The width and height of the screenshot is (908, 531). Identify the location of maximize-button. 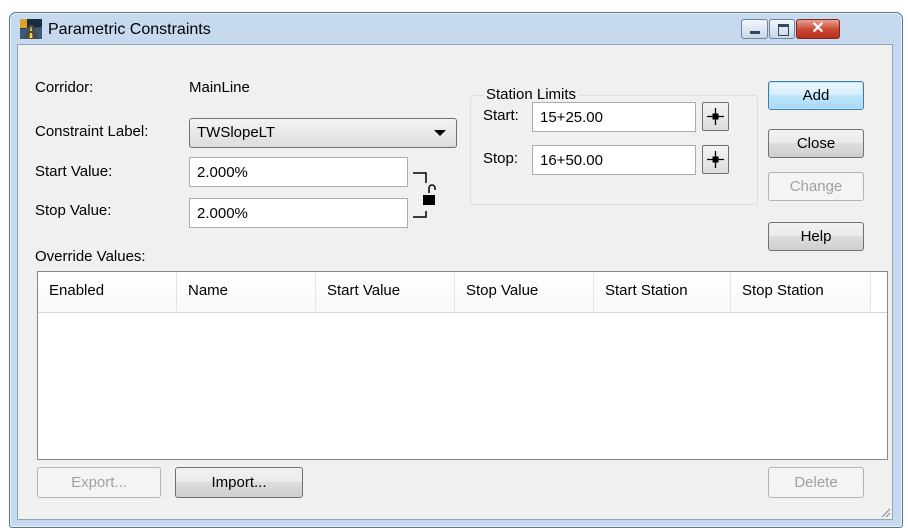
(782, 29).